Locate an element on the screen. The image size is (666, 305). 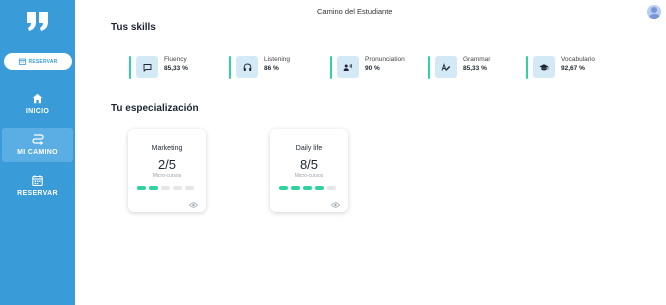
skill-pronunciation: Pronunciation 90 % is located at coordinates (367, 67).